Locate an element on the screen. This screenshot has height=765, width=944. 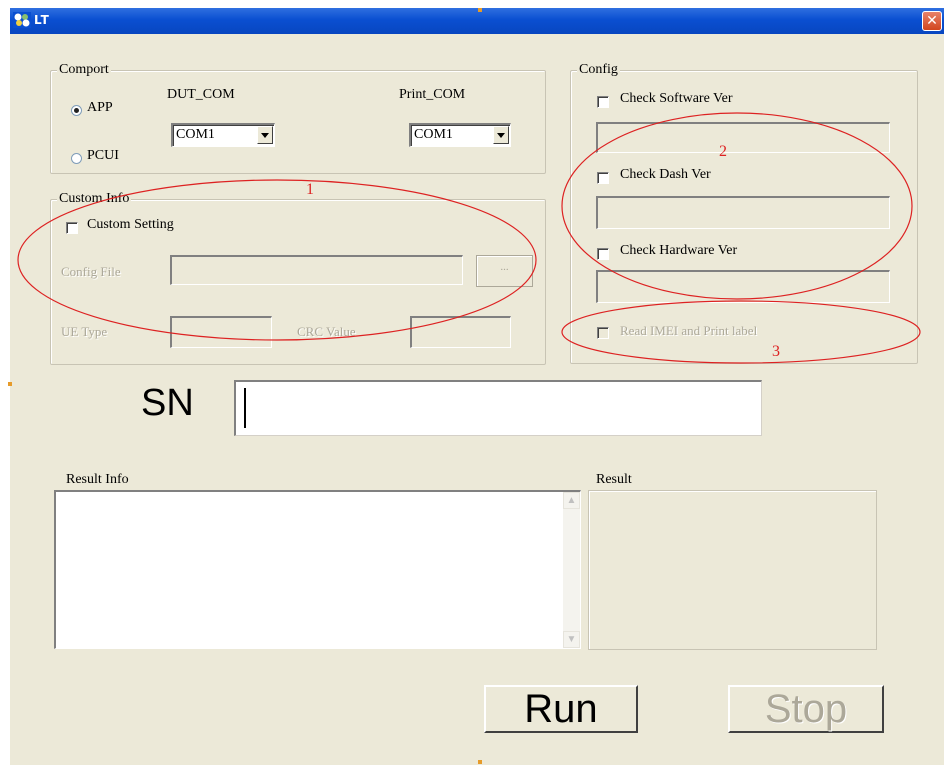
config-file-label: Config File is located at coordinates (91, 271).